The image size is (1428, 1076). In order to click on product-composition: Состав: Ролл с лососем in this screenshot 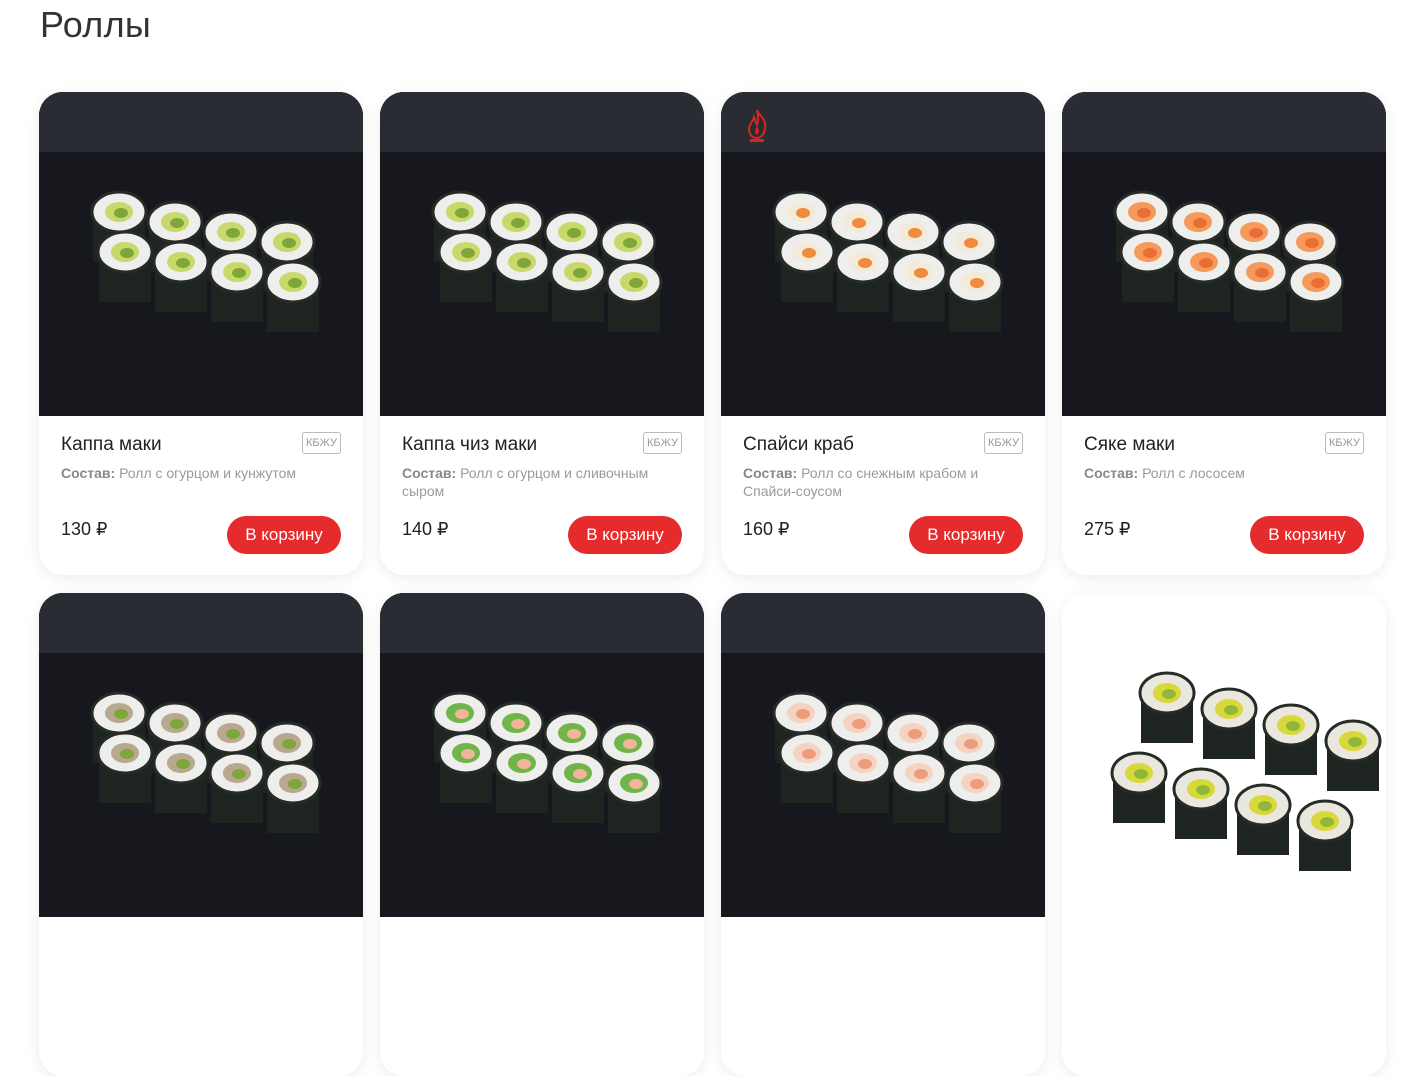, I will do `click(1220, 473)`.